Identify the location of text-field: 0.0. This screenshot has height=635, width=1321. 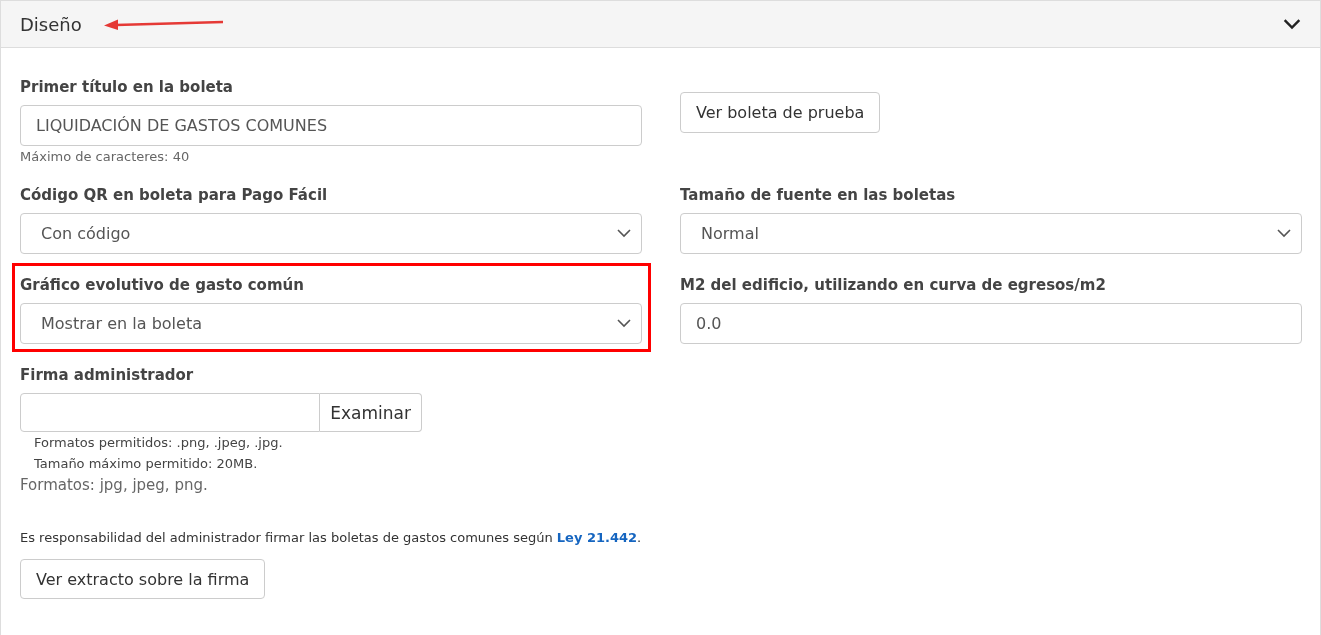
(991, 323).